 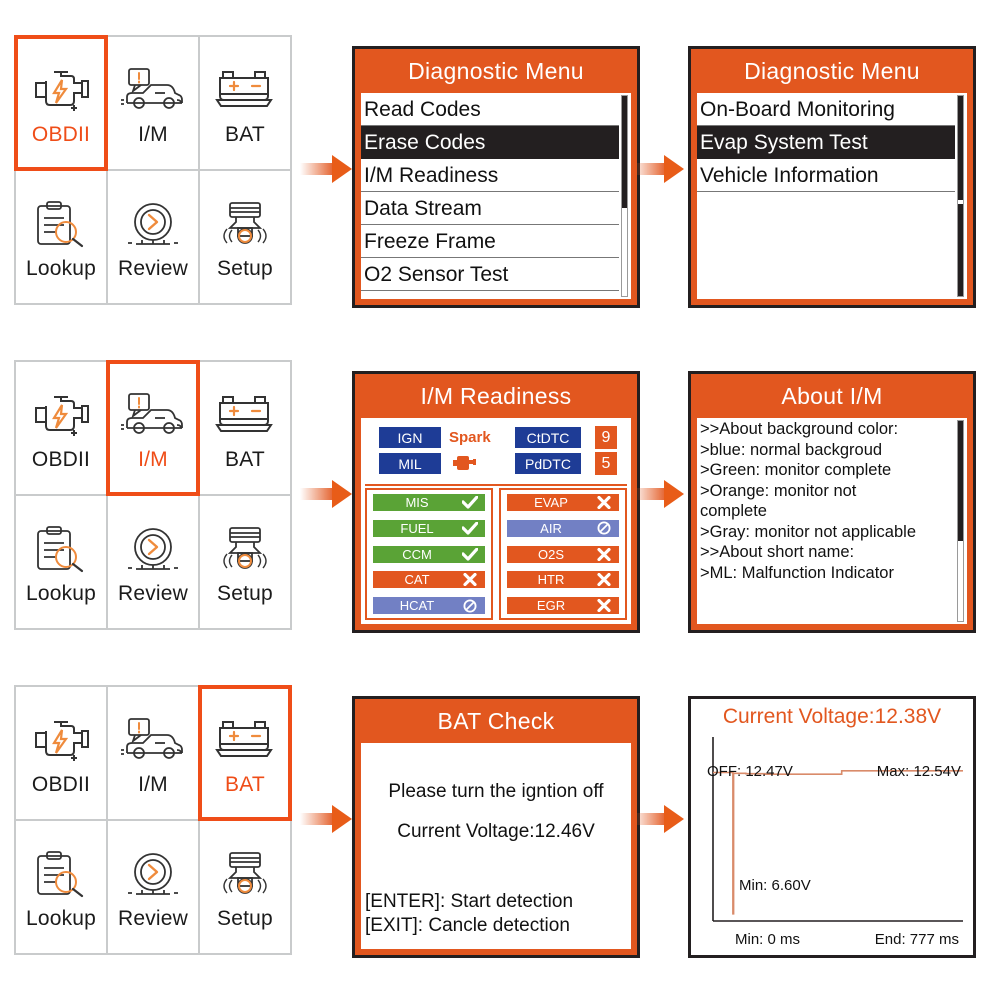 What do you see at coordinates (490, 142) in the screenshot?
I see `menu-list-item-selected: Erase Codes` at bounding box center [490, 142].